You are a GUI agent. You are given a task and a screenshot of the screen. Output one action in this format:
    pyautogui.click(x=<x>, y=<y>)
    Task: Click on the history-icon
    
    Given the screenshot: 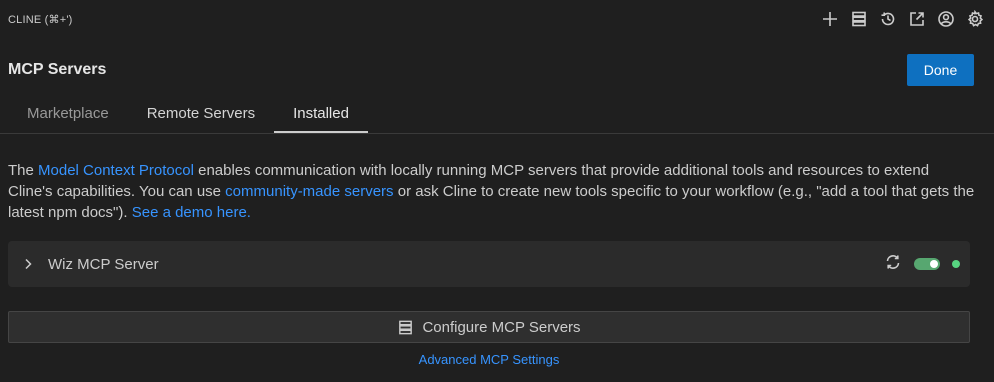 What is the action you would take?
    pyautogui.click(x=887, y=19)
    